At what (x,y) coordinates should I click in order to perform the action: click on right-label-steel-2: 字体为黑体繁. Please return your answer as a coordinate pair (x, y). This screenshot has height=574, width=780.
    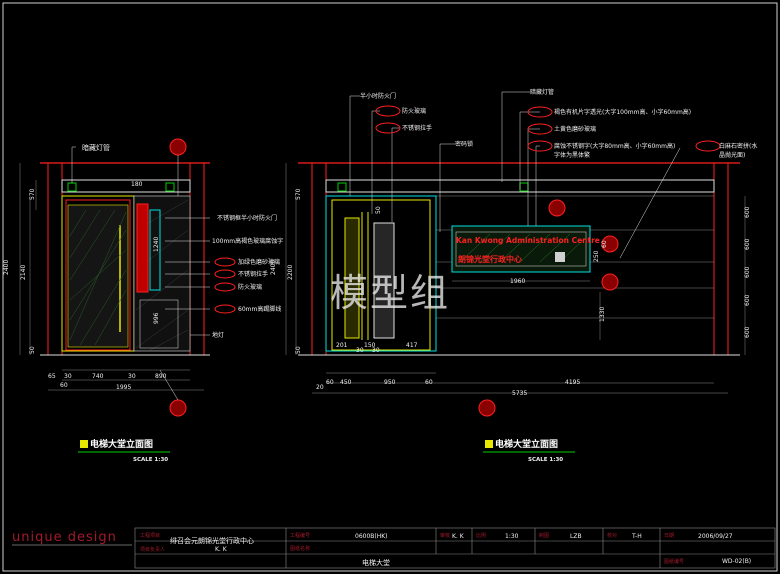
    Looking at the image, I should click on (572, 155).